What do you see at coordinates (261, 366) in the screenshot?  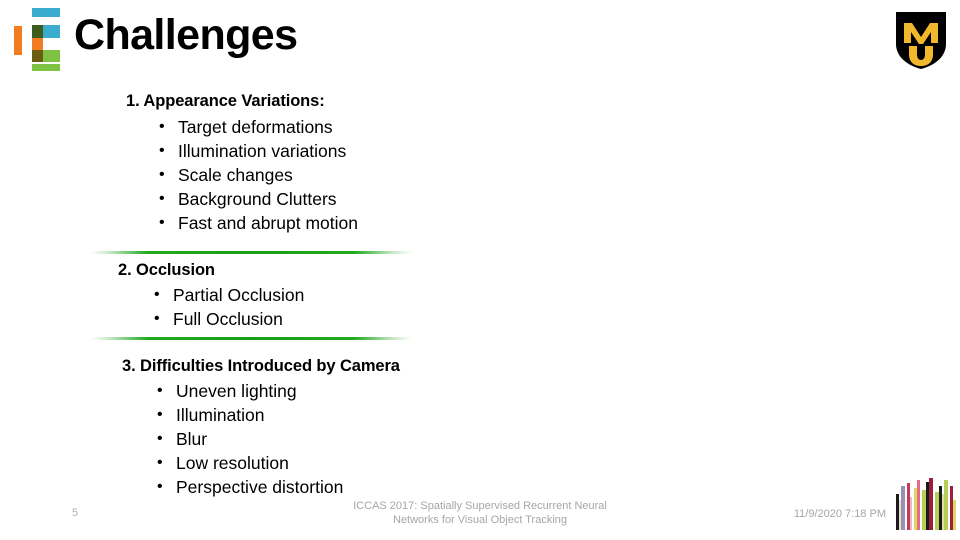 I see `section-heading-camera-difficulties: 3. Difficulties Introduced by Camera` at bounding box center [261, 366].